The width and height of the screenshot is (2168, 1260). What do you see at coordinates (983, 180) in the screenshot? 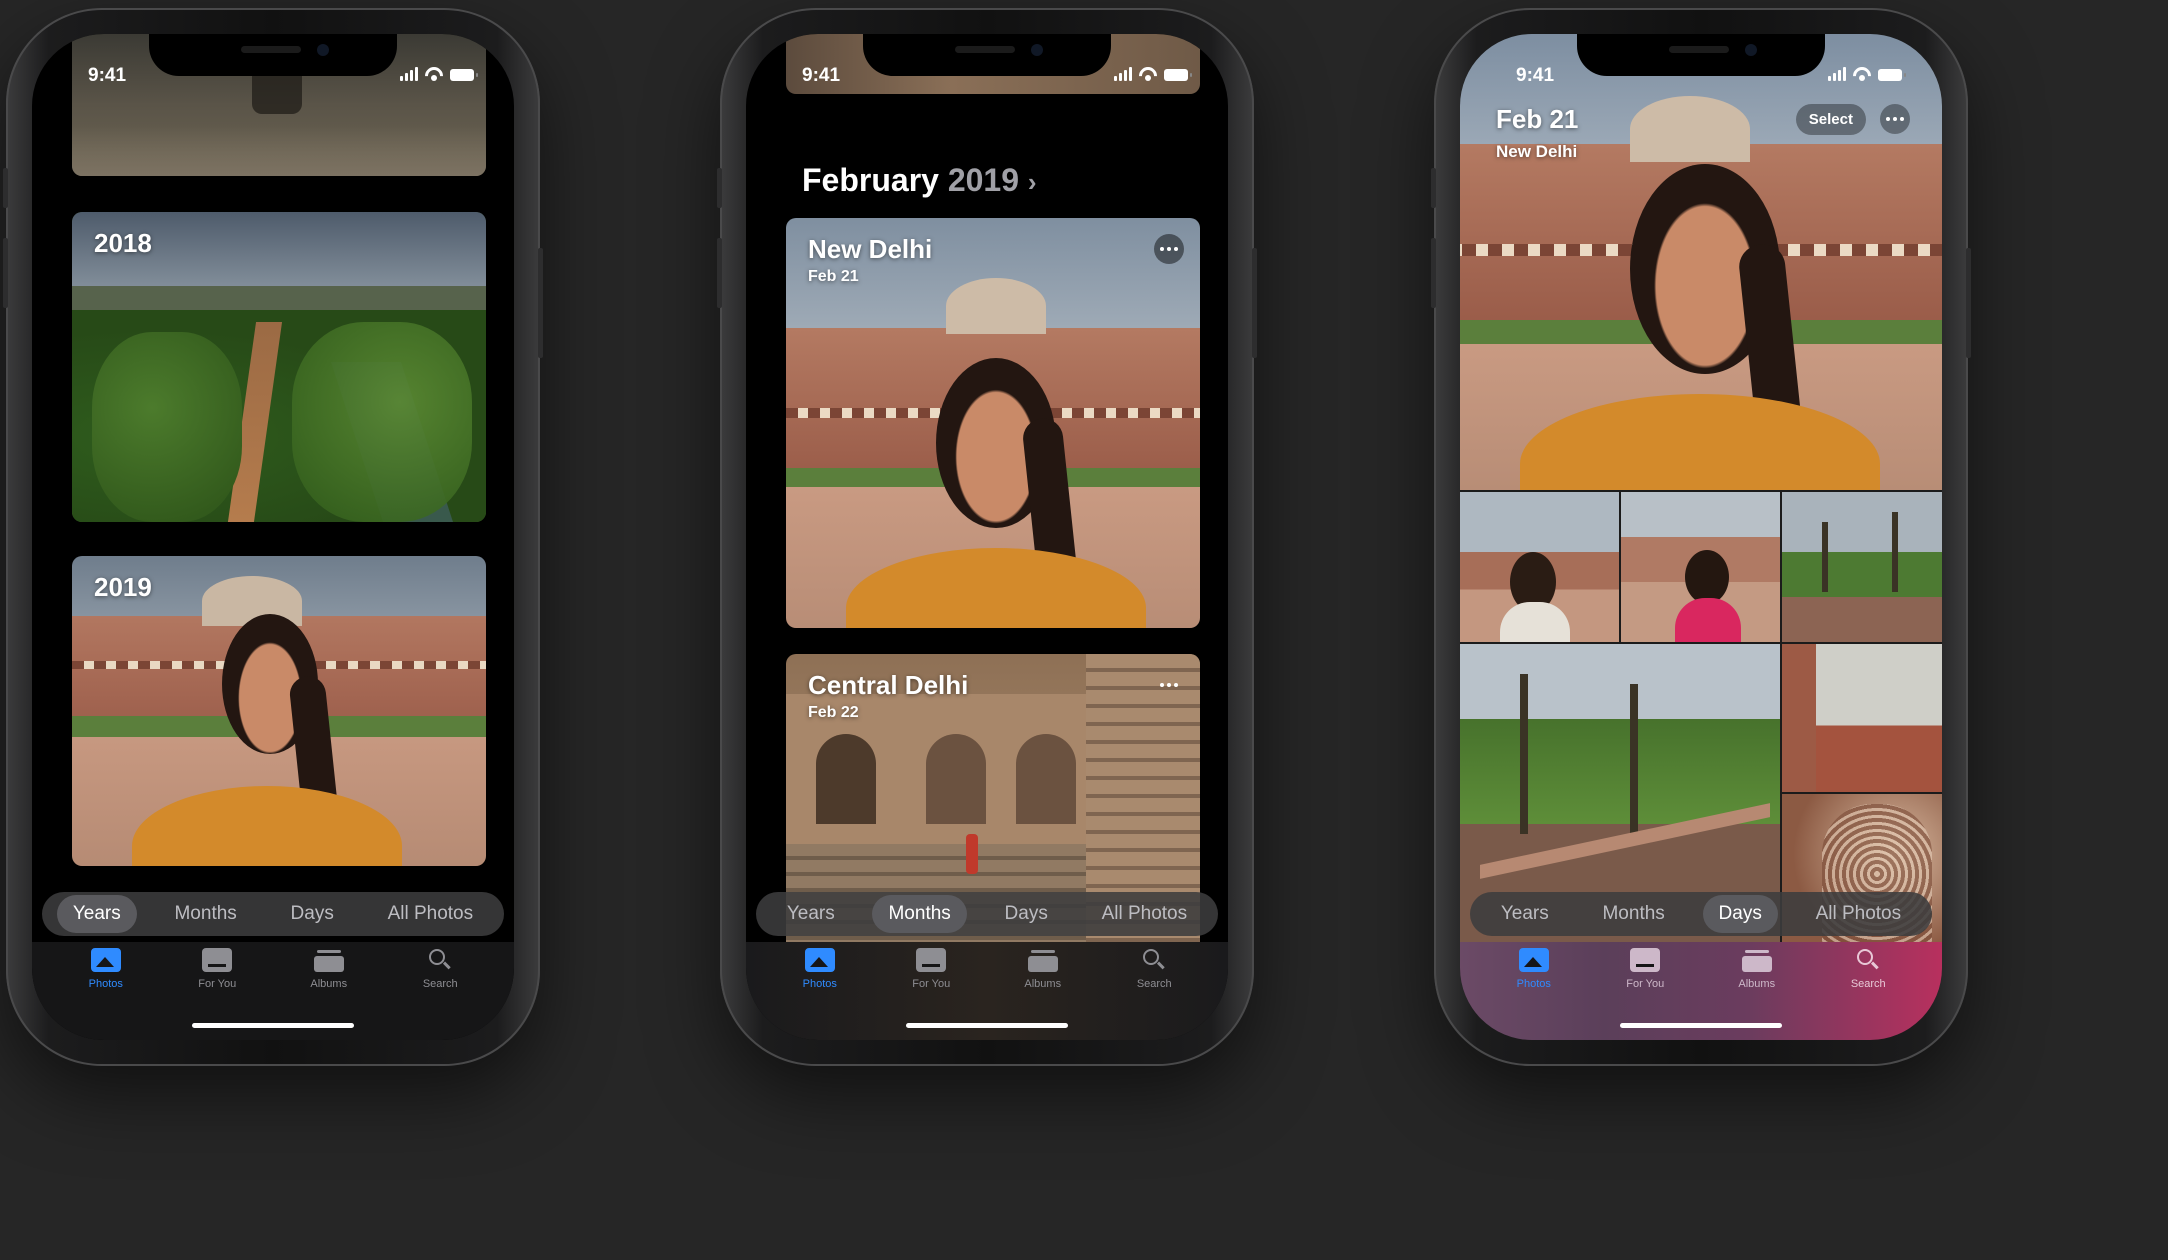
I see `month-year: 2019` at bounding box center [983, 180].